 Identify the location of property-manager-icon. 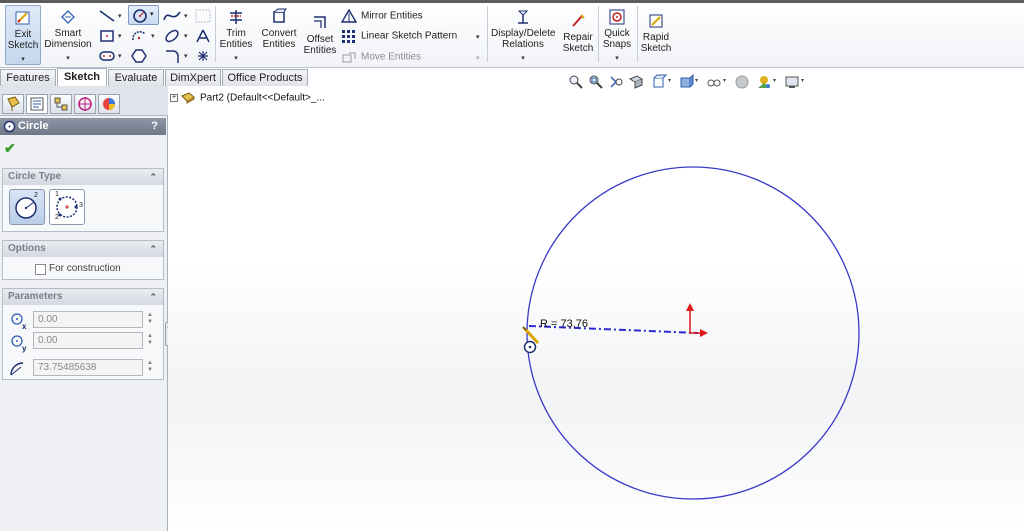
(37, 104).